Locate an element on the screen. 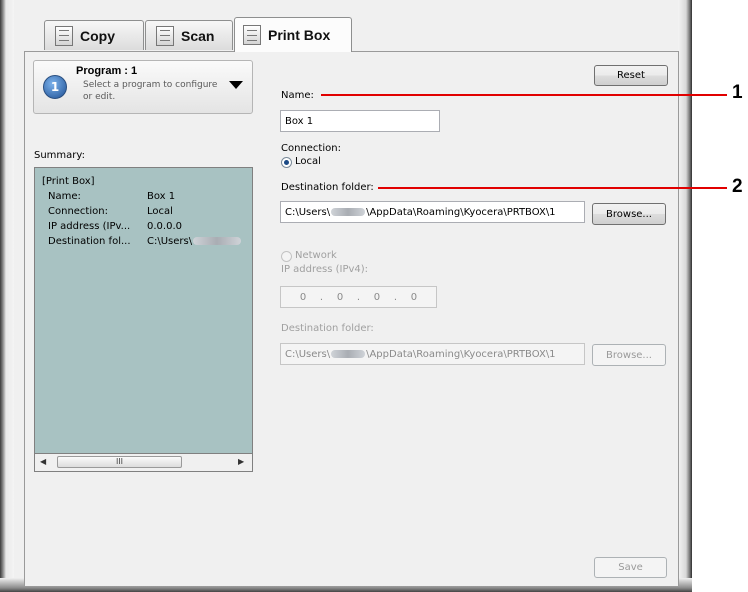  network-destination-folder-label: Destination folder: is located at coordinates (327, 328).